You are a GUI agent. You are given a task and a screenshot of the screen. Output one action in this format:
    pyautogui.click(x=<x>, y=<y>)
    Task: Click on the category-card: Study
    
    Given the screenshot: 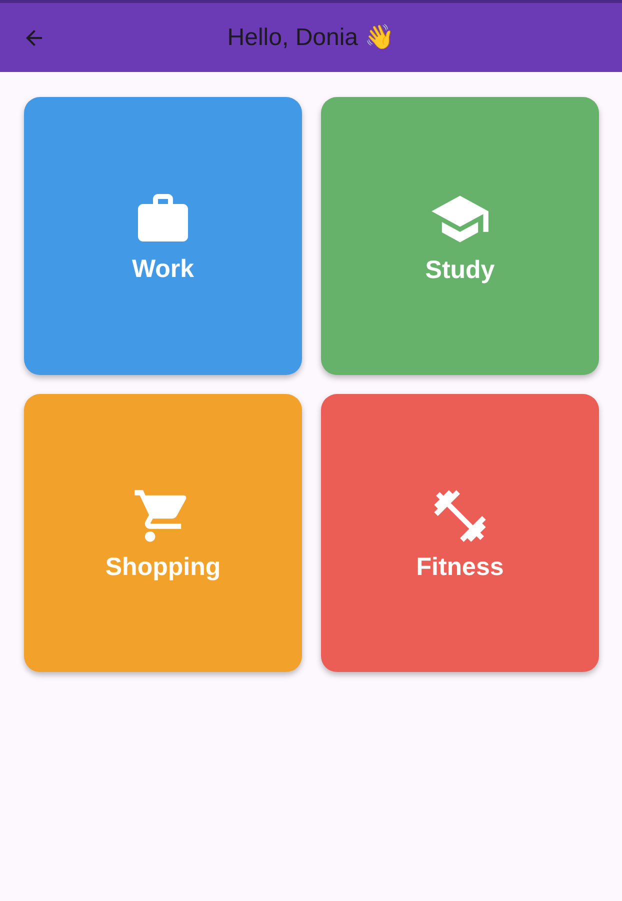 What is the action you would take?
    pyautogui.click(x=460, y=236)
    